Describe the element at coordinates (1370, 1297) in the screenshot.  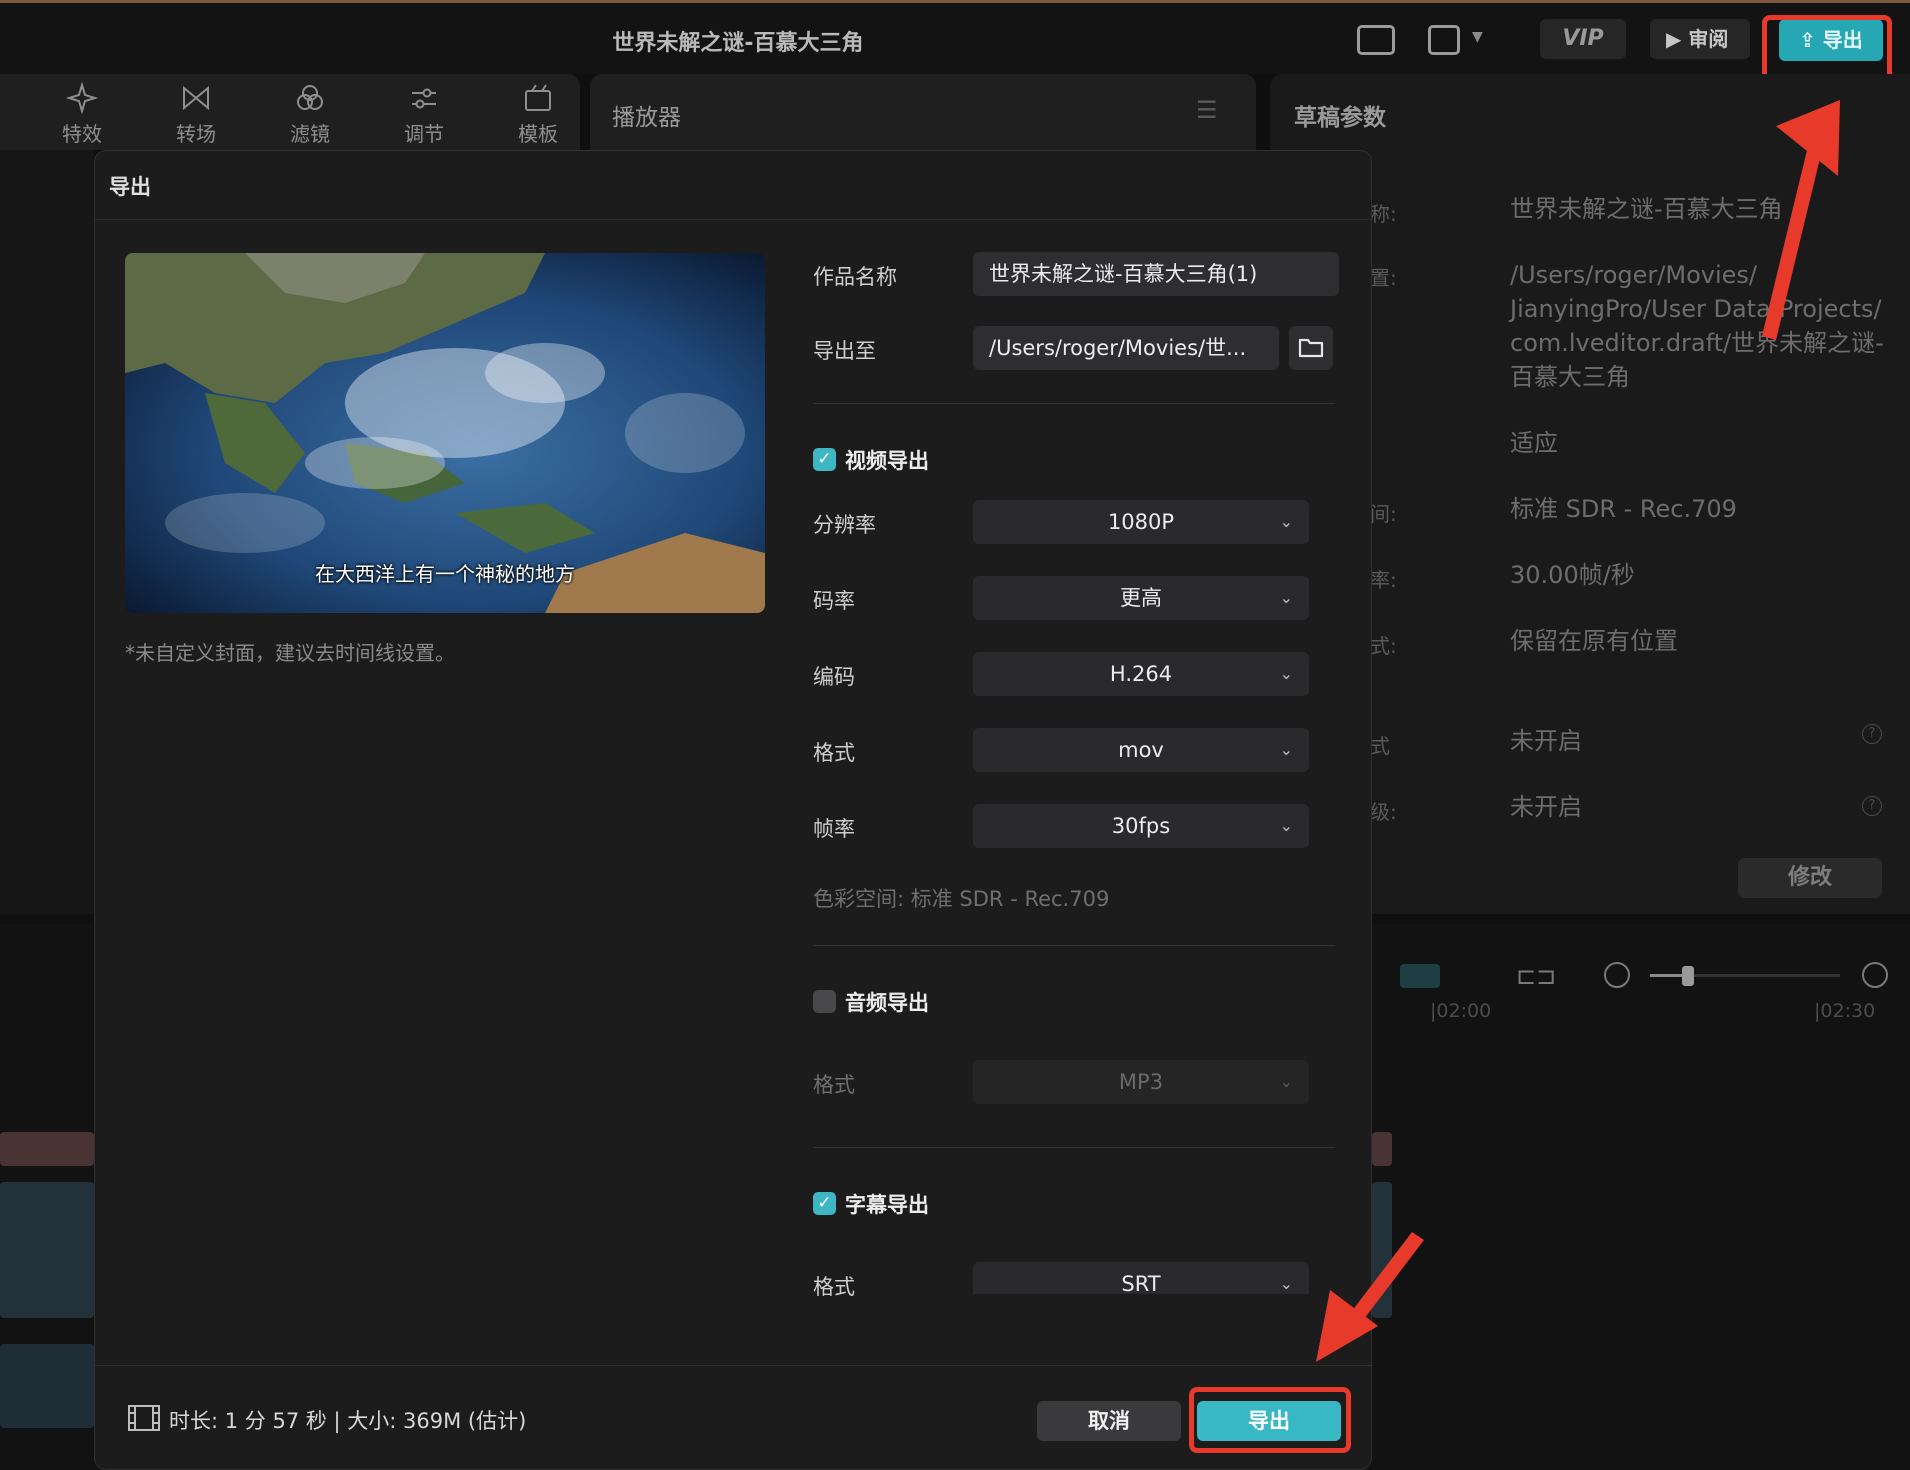
I see `arrow-to-export-button` at that location.